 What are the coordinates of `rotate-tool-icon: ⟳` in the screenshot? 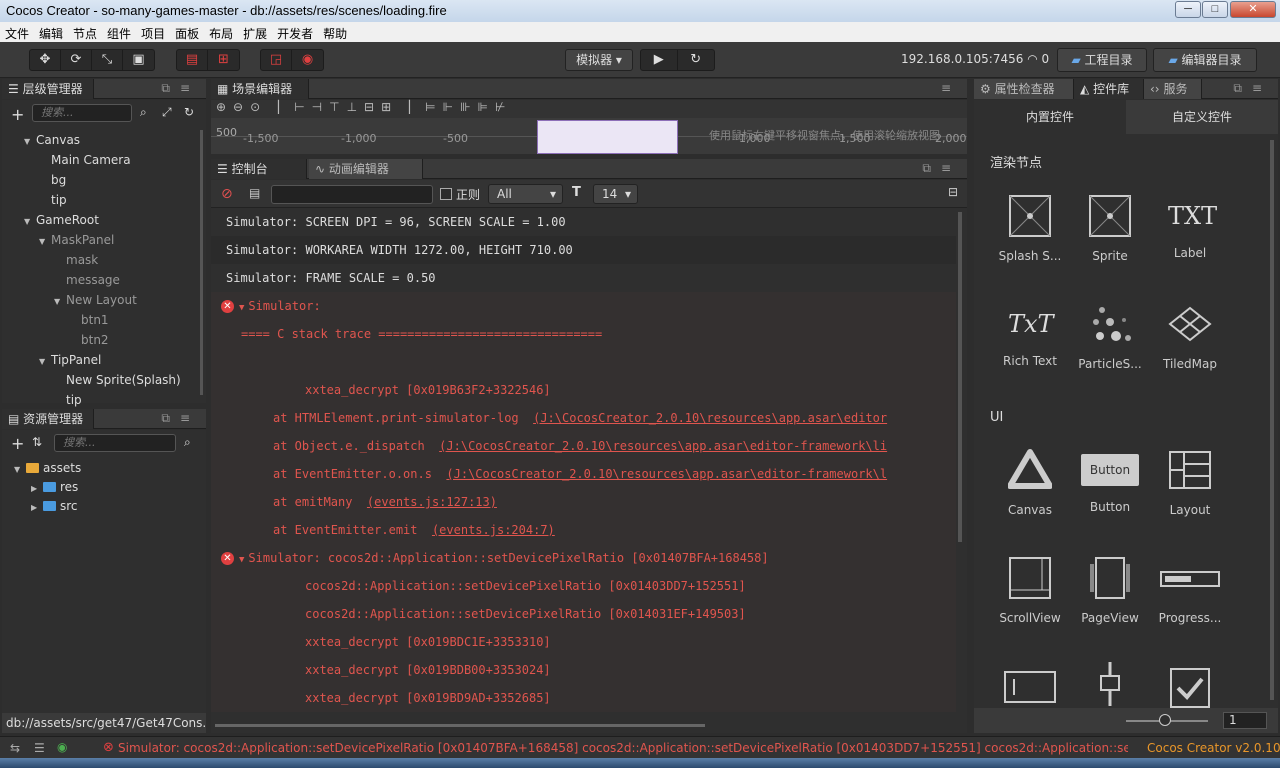 It's located at (76, 60).